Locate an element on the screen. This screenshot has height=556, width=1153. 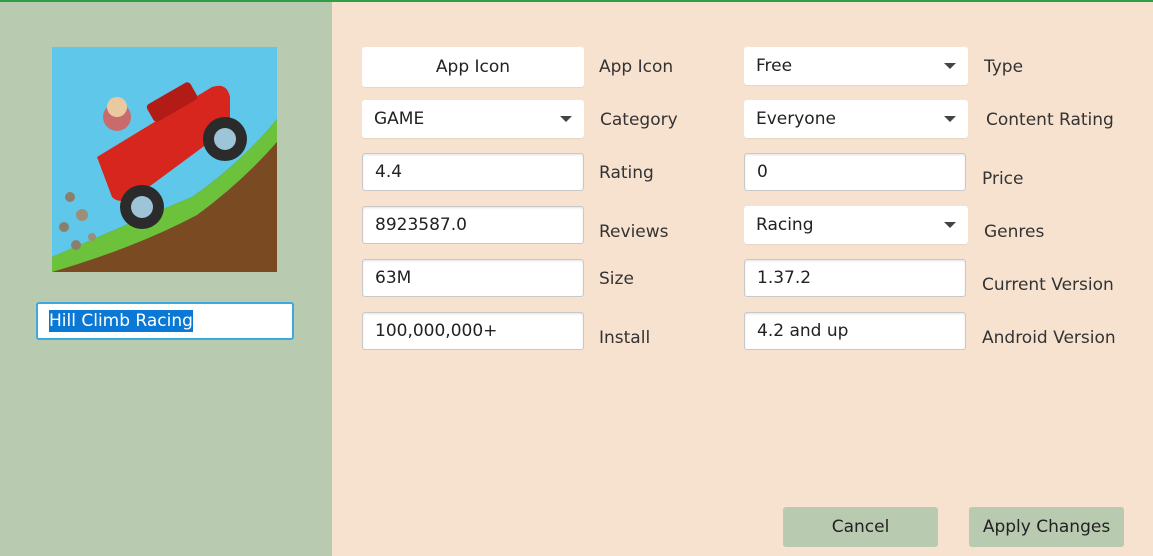
size-field: 63M is located at coordinates (473, 278).